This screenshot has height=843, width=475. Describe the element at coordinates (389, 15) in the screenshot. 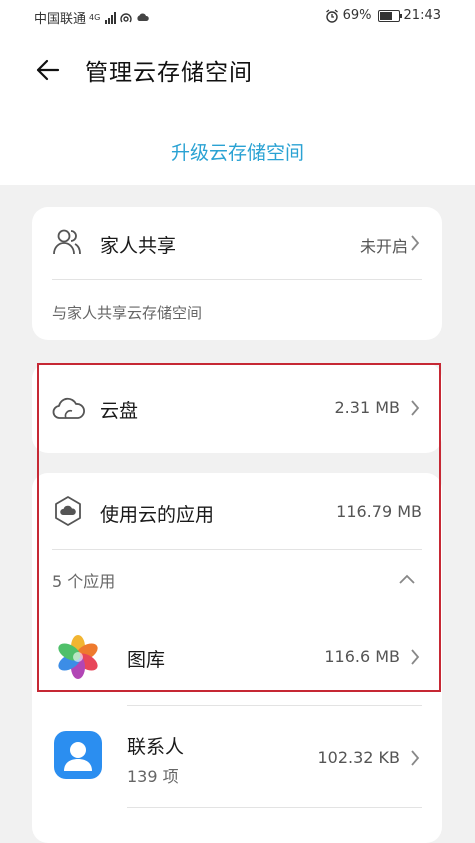

I see `battery-icon` at that location.